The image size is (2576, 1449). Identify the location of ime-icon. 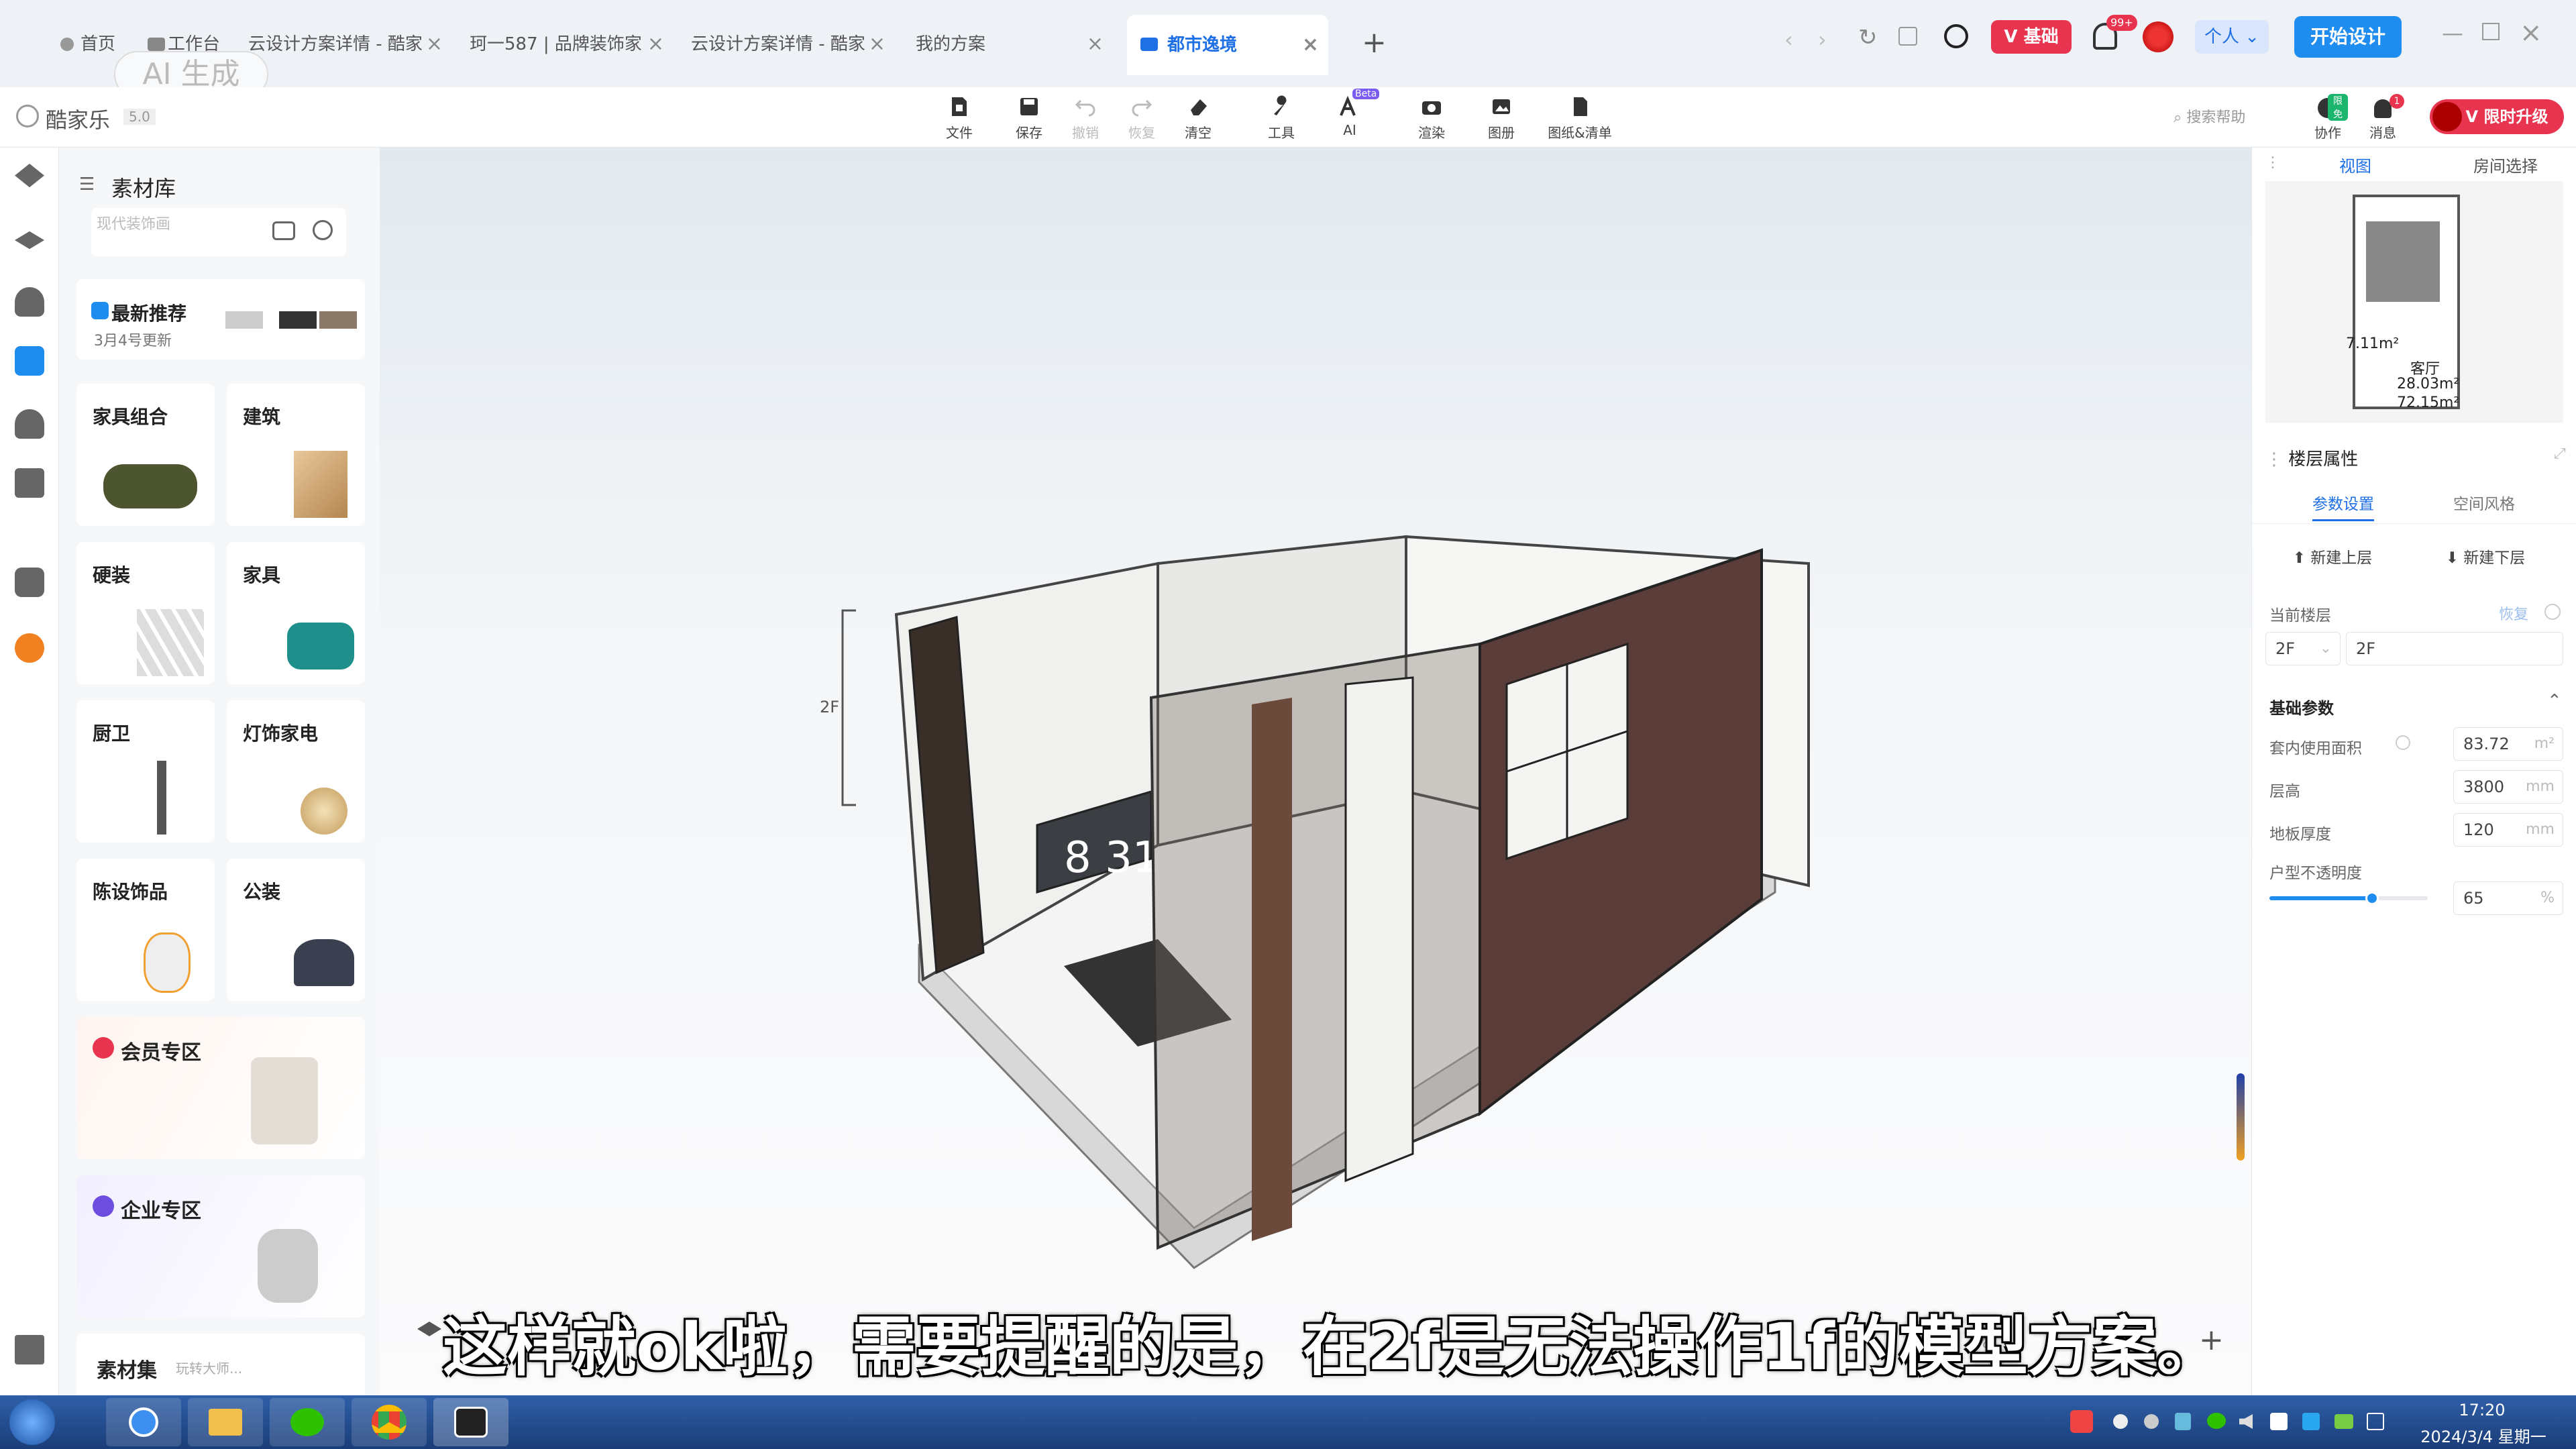
(2081, 1421).